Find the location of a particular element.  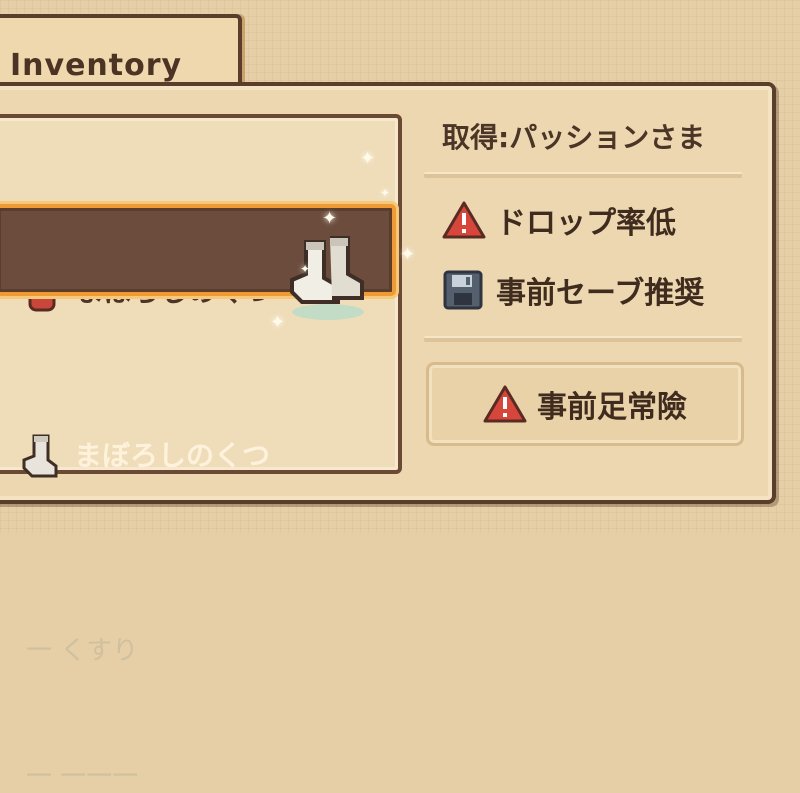

list-item-label: 一 くすり is located at coordinates (82, 651).